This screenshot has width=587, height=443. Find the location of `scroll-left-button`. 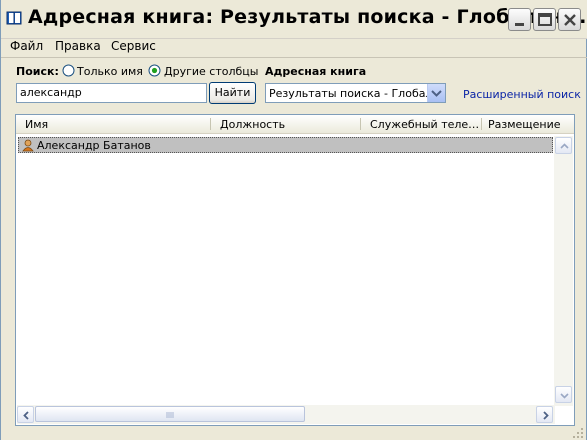

scroll-left-button is located at coordinates (25, 414).